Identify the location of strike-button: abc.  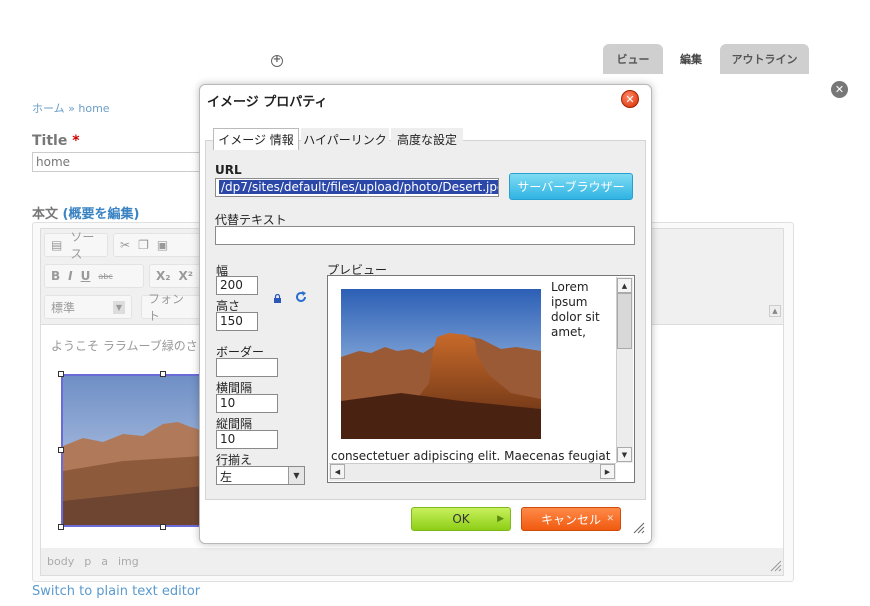
(105, 276).